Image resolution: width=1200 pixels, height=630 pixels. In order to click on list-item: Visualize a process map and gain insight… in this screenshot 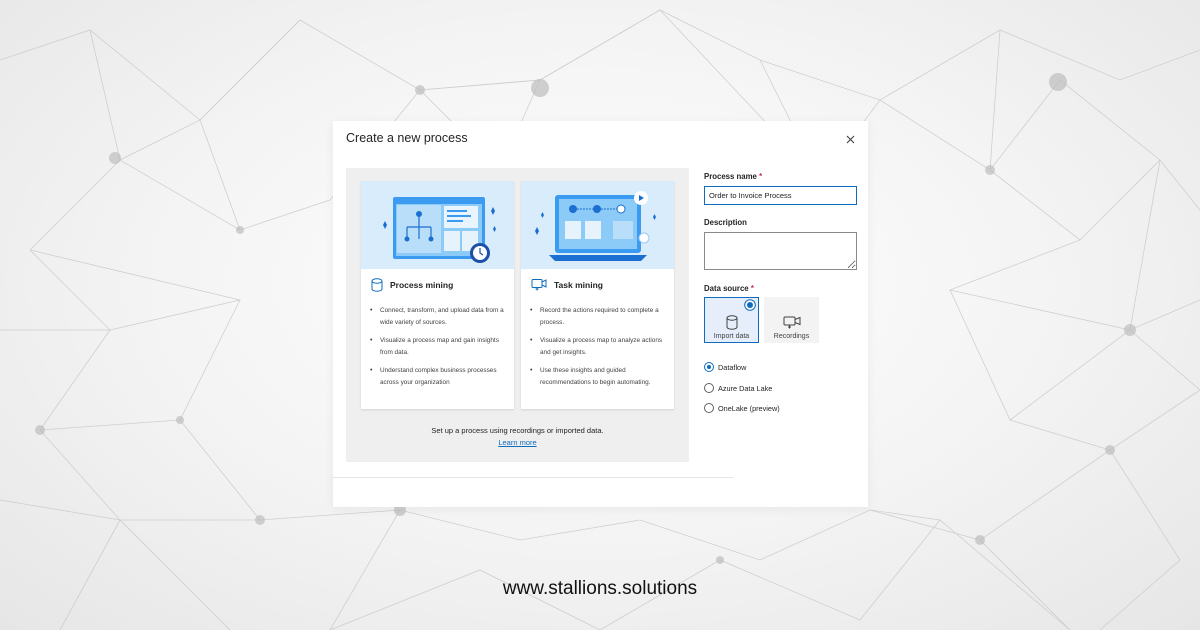, I will do `click(440, 346)`.